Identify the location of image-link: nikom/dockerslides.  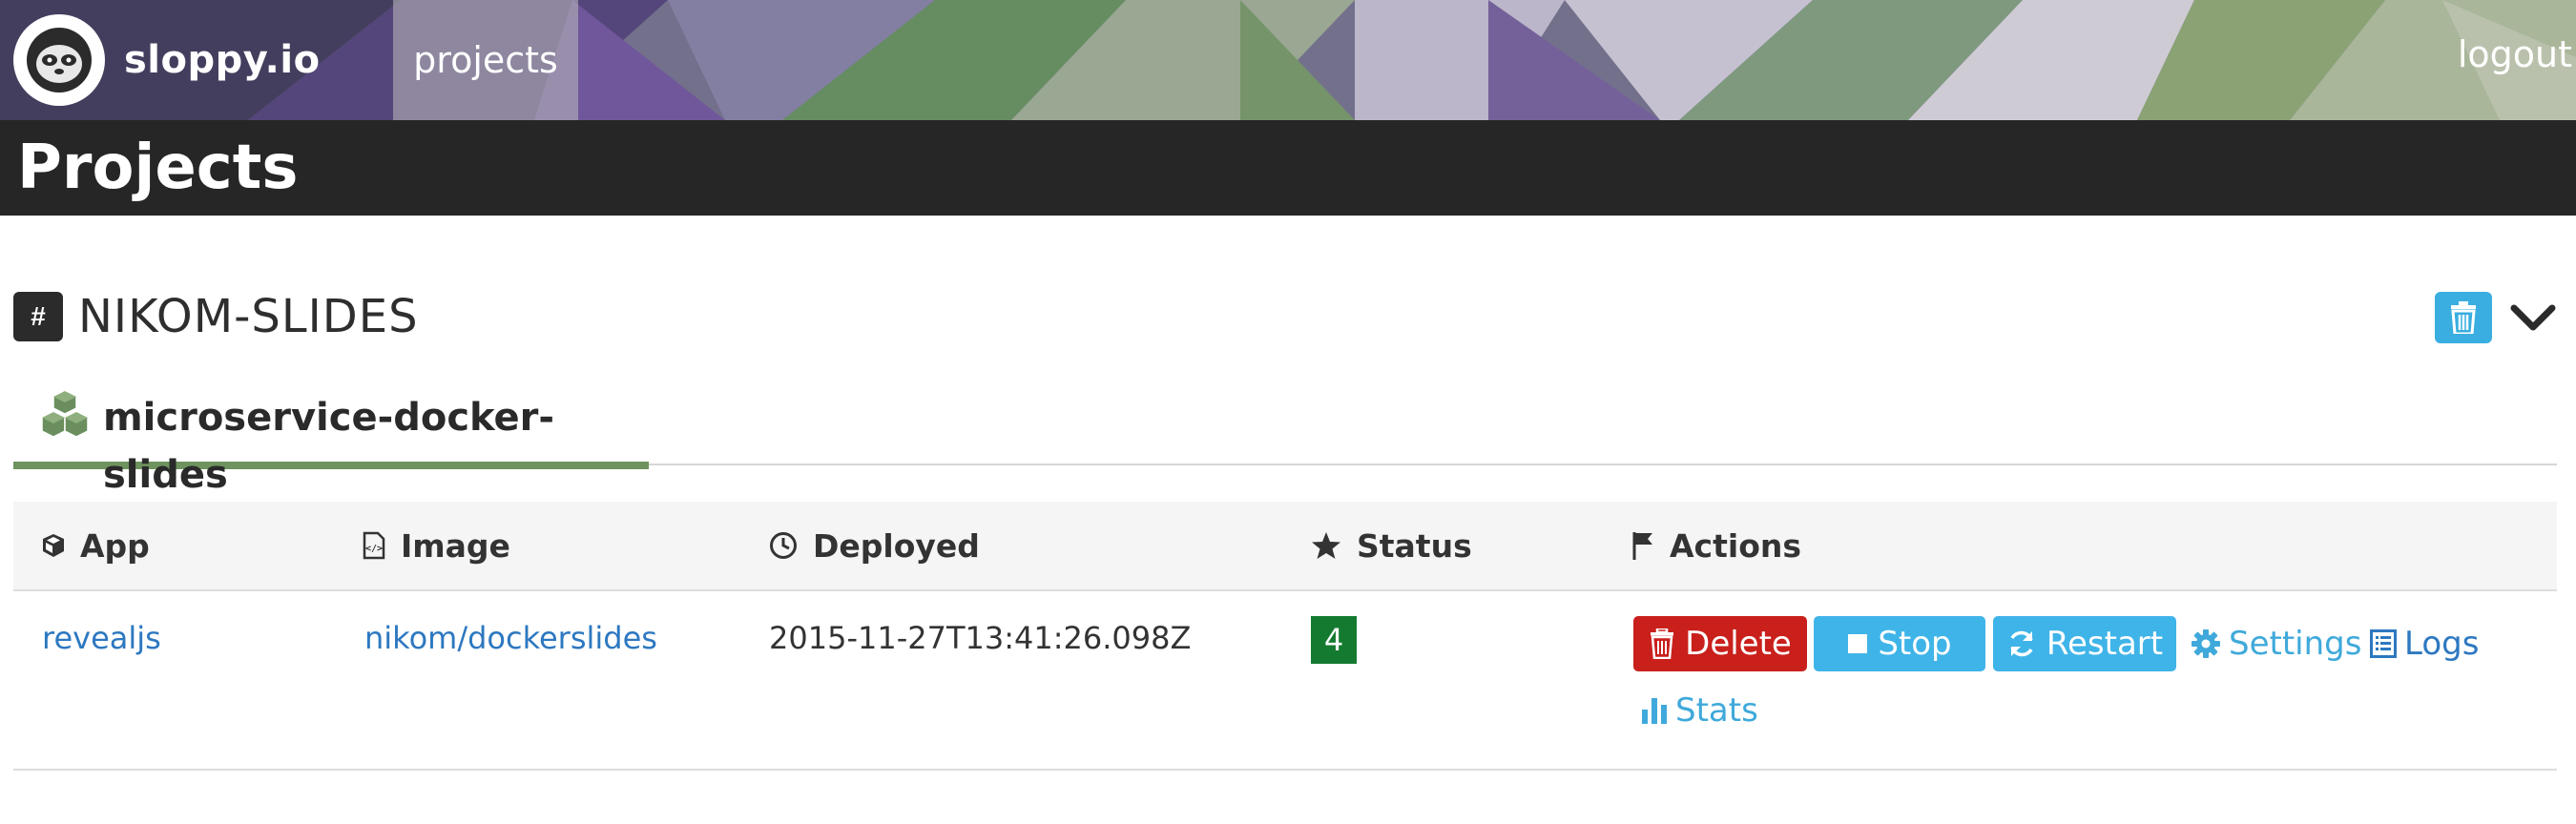
(510, 638).